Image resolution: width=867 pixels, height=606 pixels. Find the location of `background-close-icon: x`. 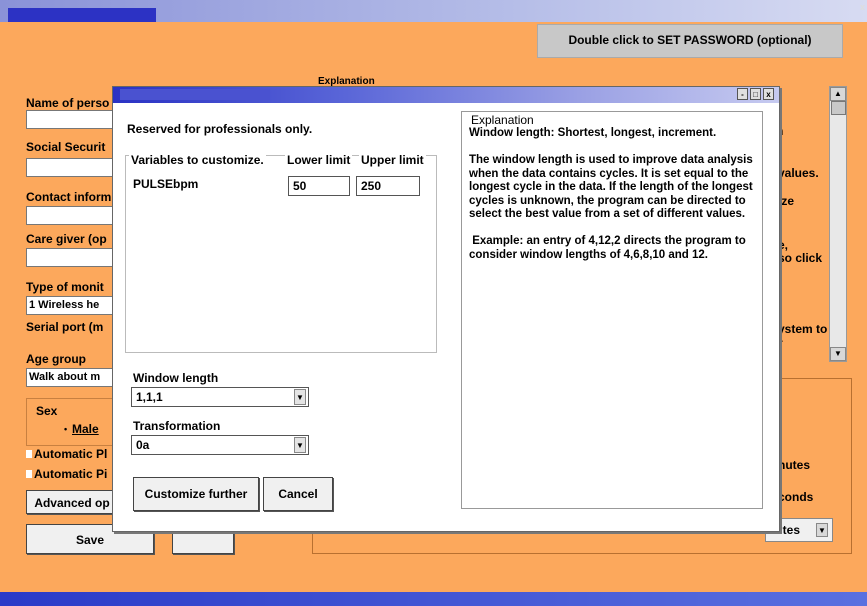

background-close-icon: x is located at coordinates (862, 7).